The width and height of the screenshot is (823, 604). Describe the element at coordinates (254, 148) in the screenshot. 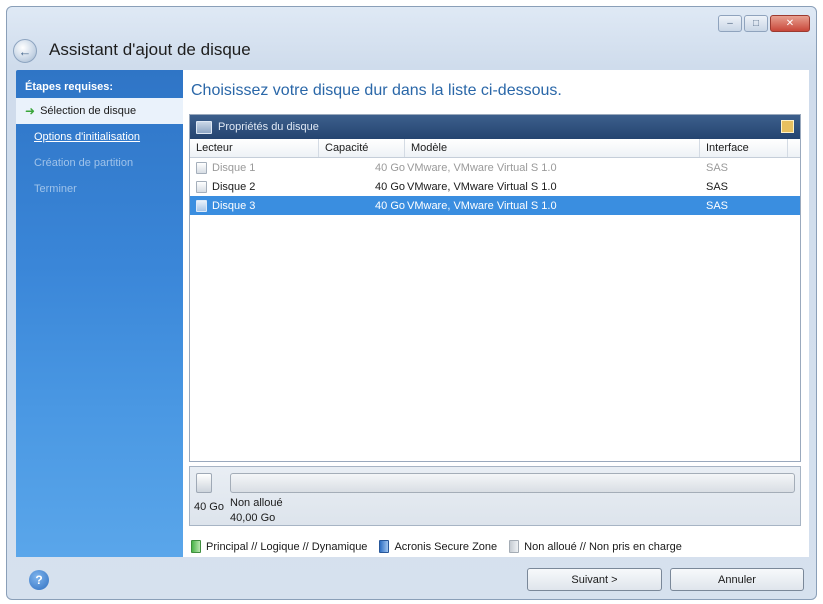

I see `column-header-drive: Lecteur` at that location.